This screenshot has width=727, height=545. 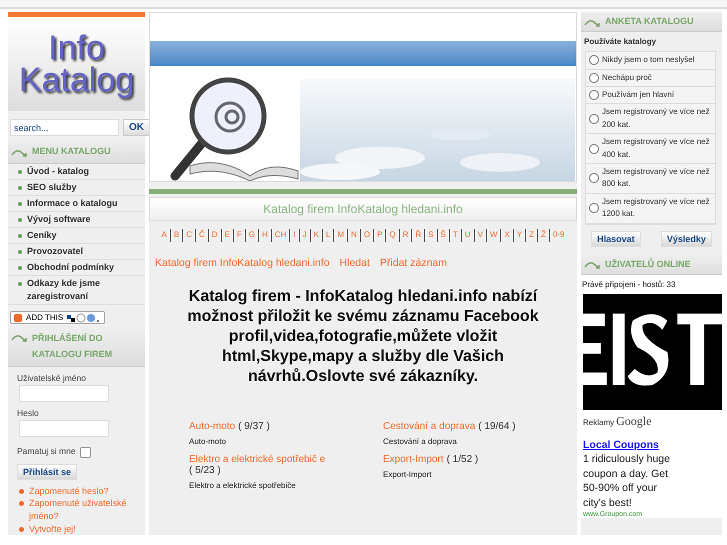 I want to click on username-field, so click(x=64, y=393).